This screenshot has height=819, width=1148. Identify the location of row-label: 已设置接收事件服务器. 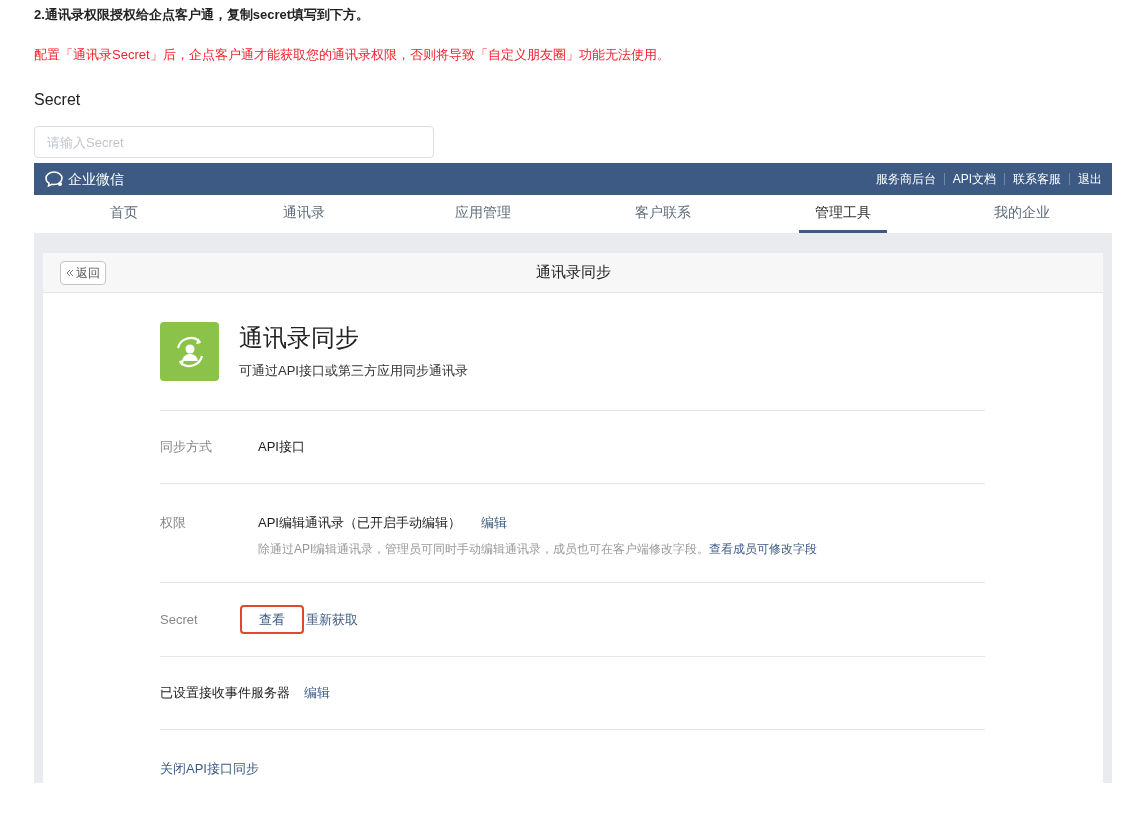
(225, 693).